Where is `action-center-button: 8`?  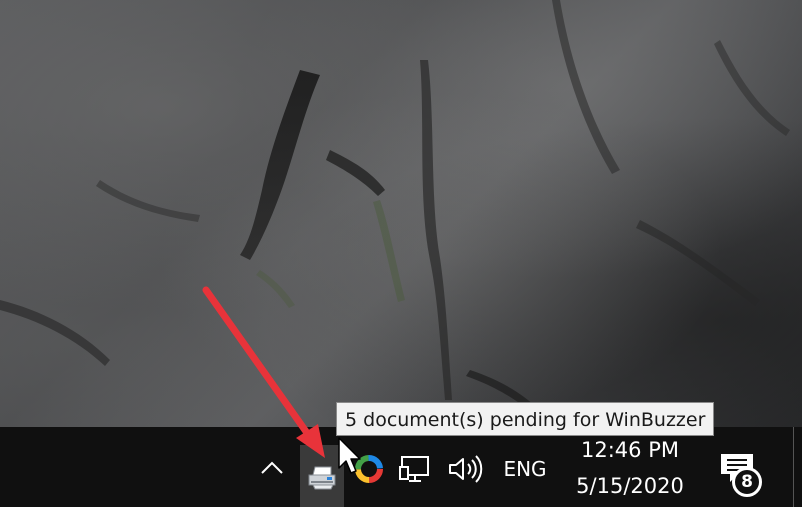
action-center-button: 8 is located at coordinates (742, 472).